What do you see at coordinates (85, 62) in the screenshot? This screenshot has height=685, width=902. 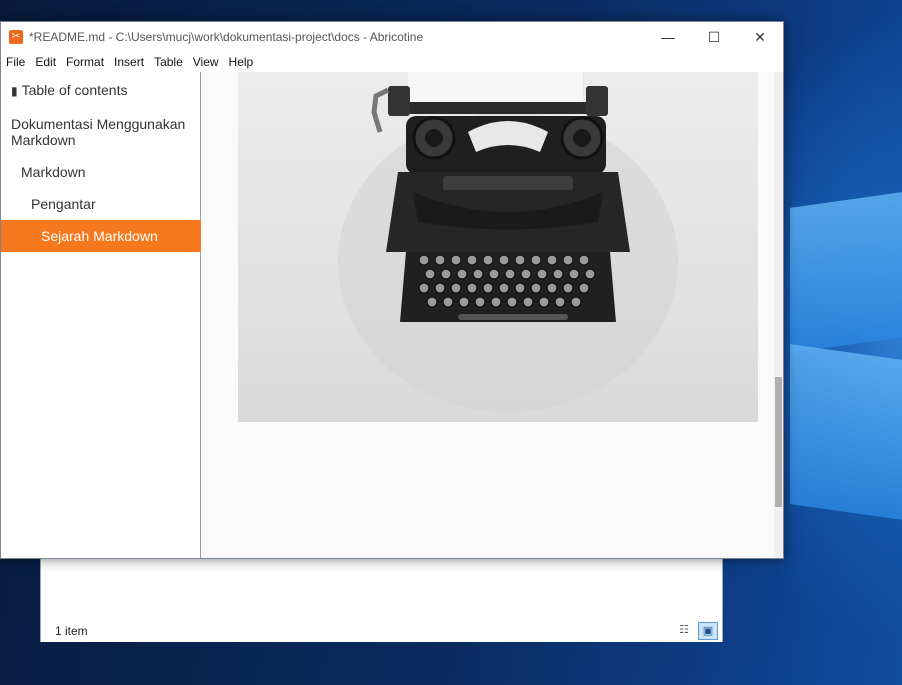 I see `menu-format: Format` at bounding box center [85, 62].